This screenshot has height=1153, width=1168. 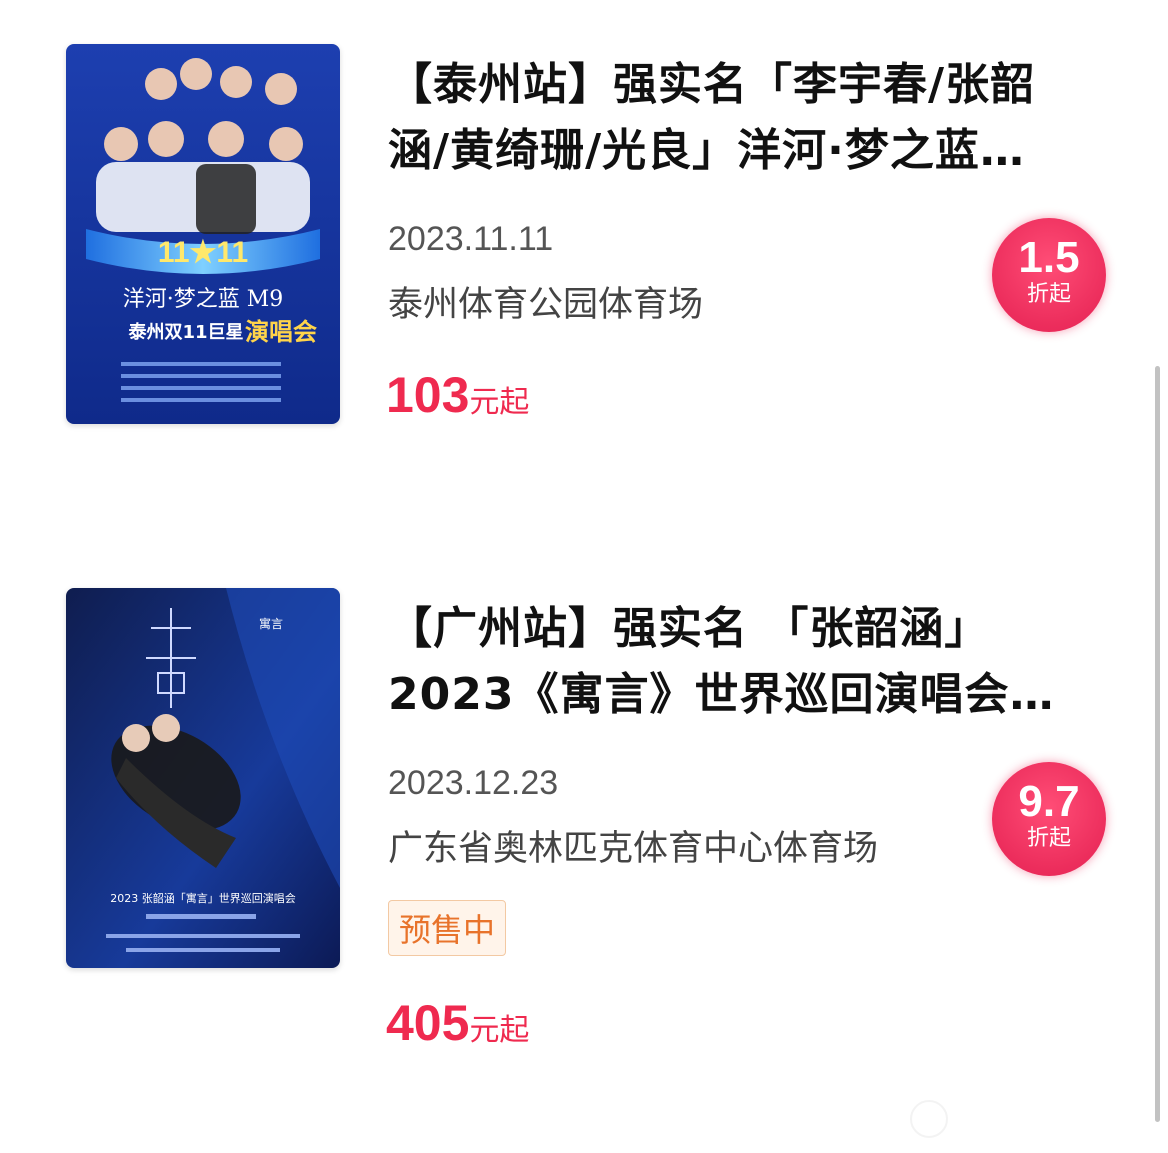 I want to click on price-value: 103, so click(x=428, y=395).